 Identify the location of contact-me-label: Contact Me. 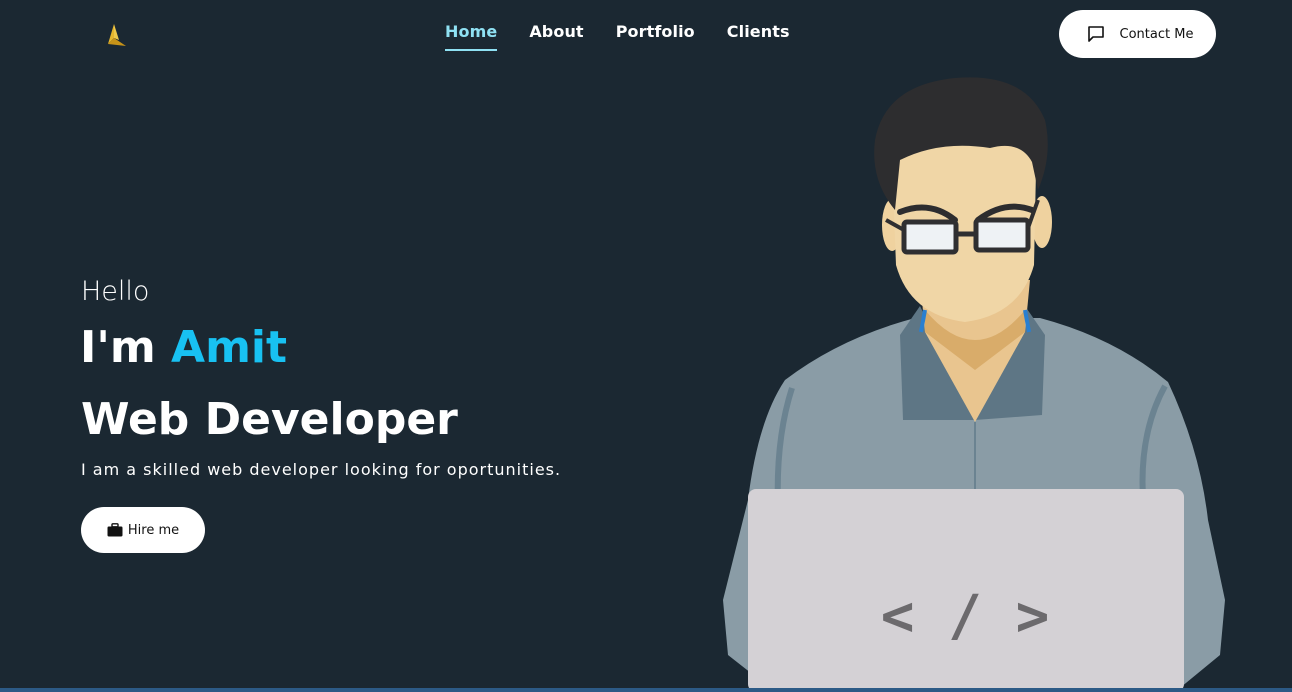
(1156, 34).